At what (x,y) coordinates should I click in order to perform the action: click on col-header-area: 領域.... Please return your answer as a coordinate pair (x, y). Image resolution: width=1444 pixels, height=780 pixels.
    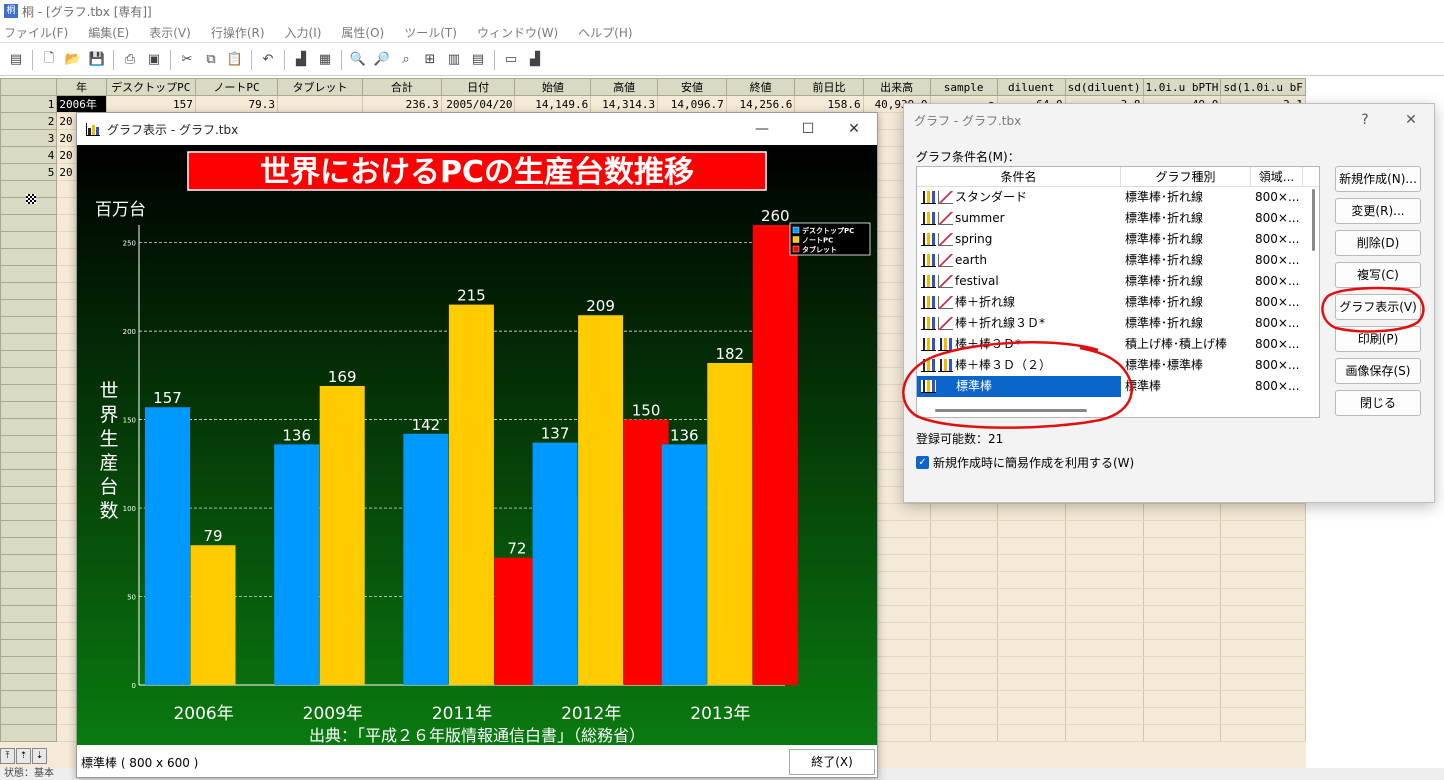
    Looking at the image, I should click on (1277, 176).